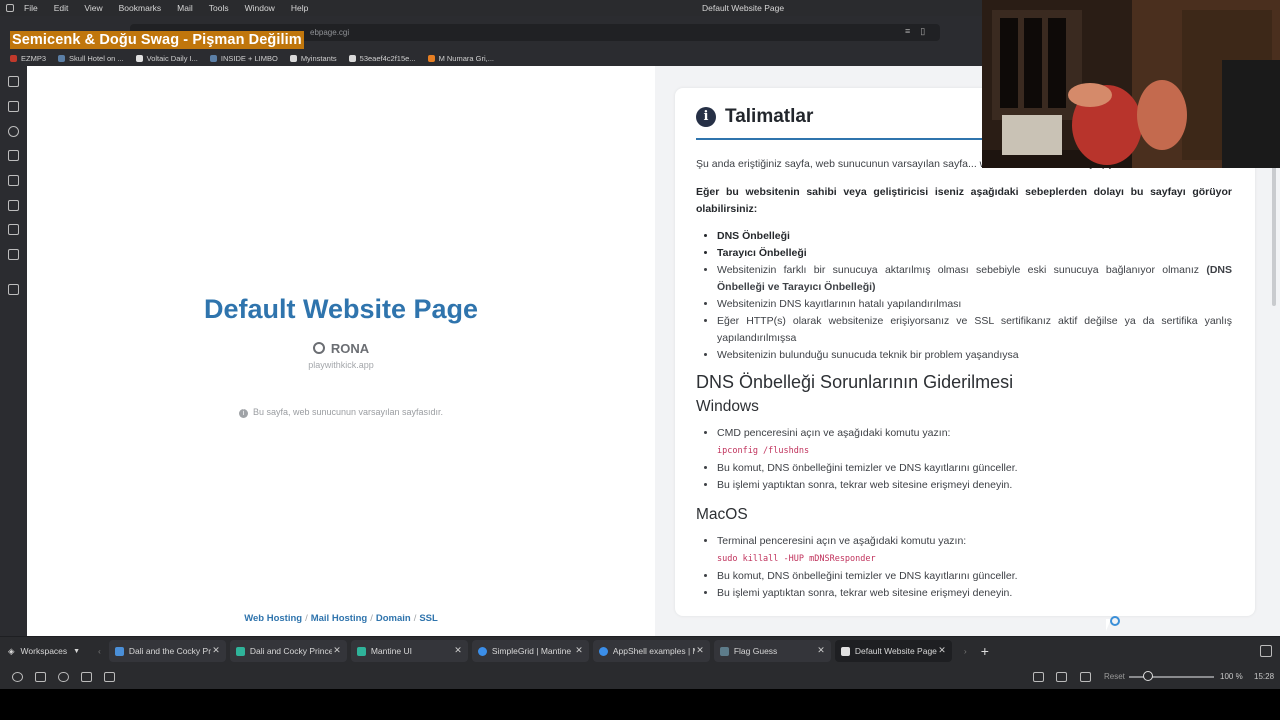 The image size is (1280, 720). I want to click on tiling-icon, so click(1061, 677).